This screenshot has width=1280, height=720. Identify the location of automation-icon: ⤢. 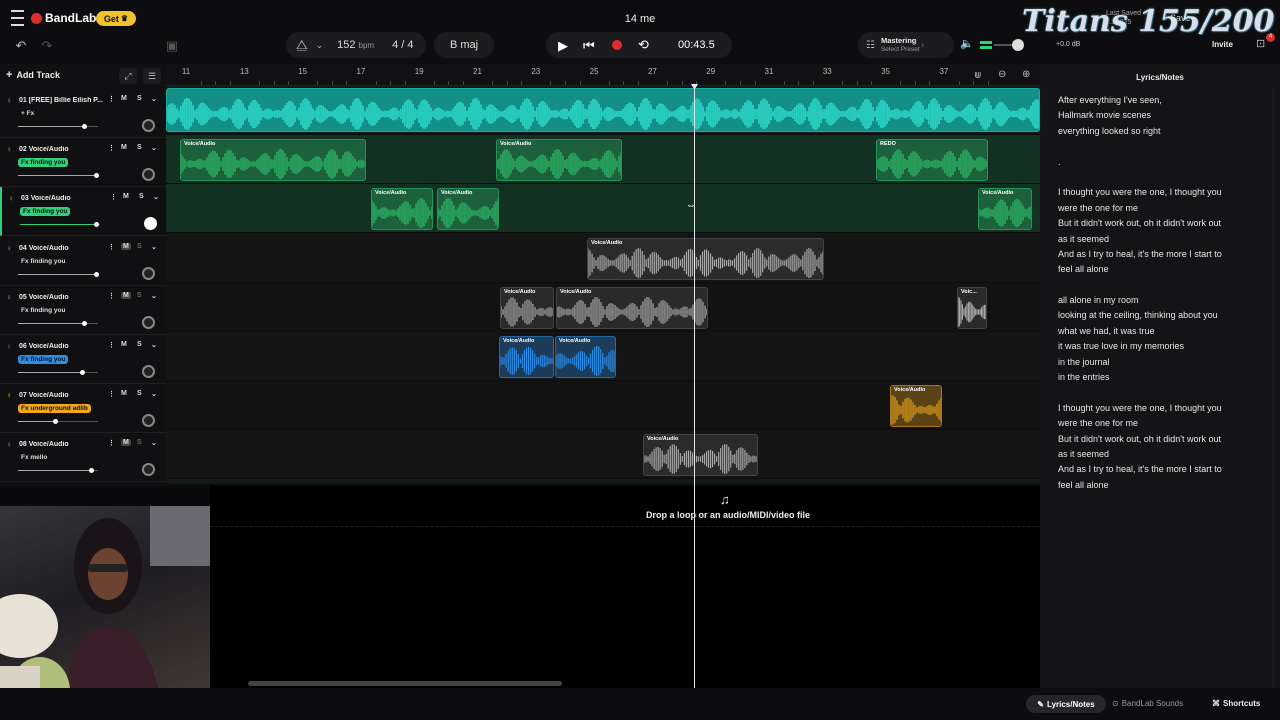
(128, 76).